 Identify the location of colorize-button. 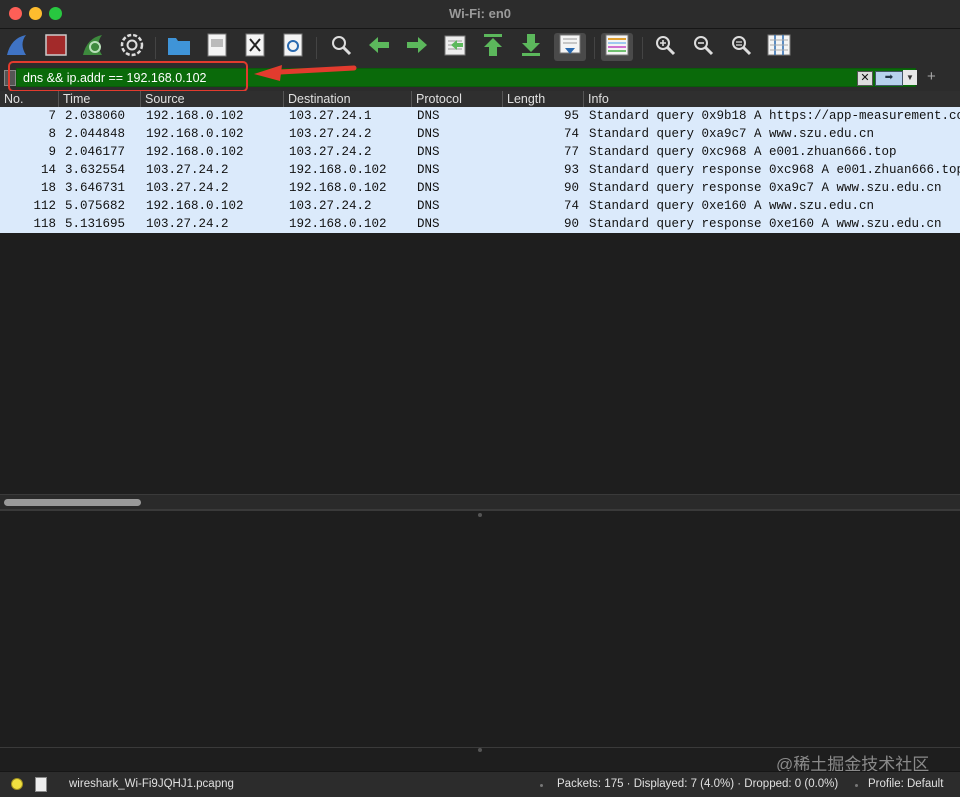
(617, 47).